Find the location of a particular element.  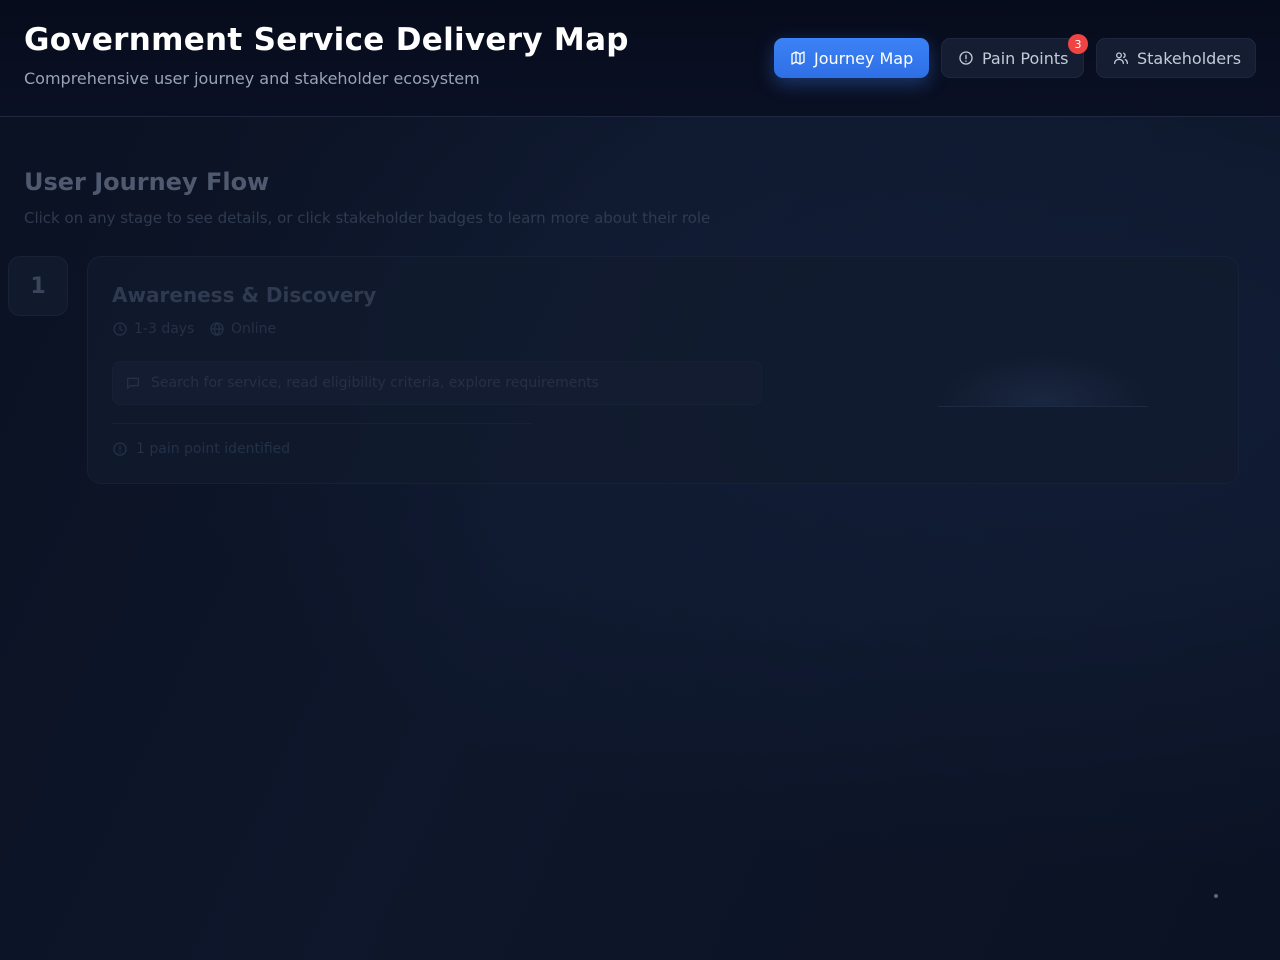

users-icon is located at coordinates (1121, 58).